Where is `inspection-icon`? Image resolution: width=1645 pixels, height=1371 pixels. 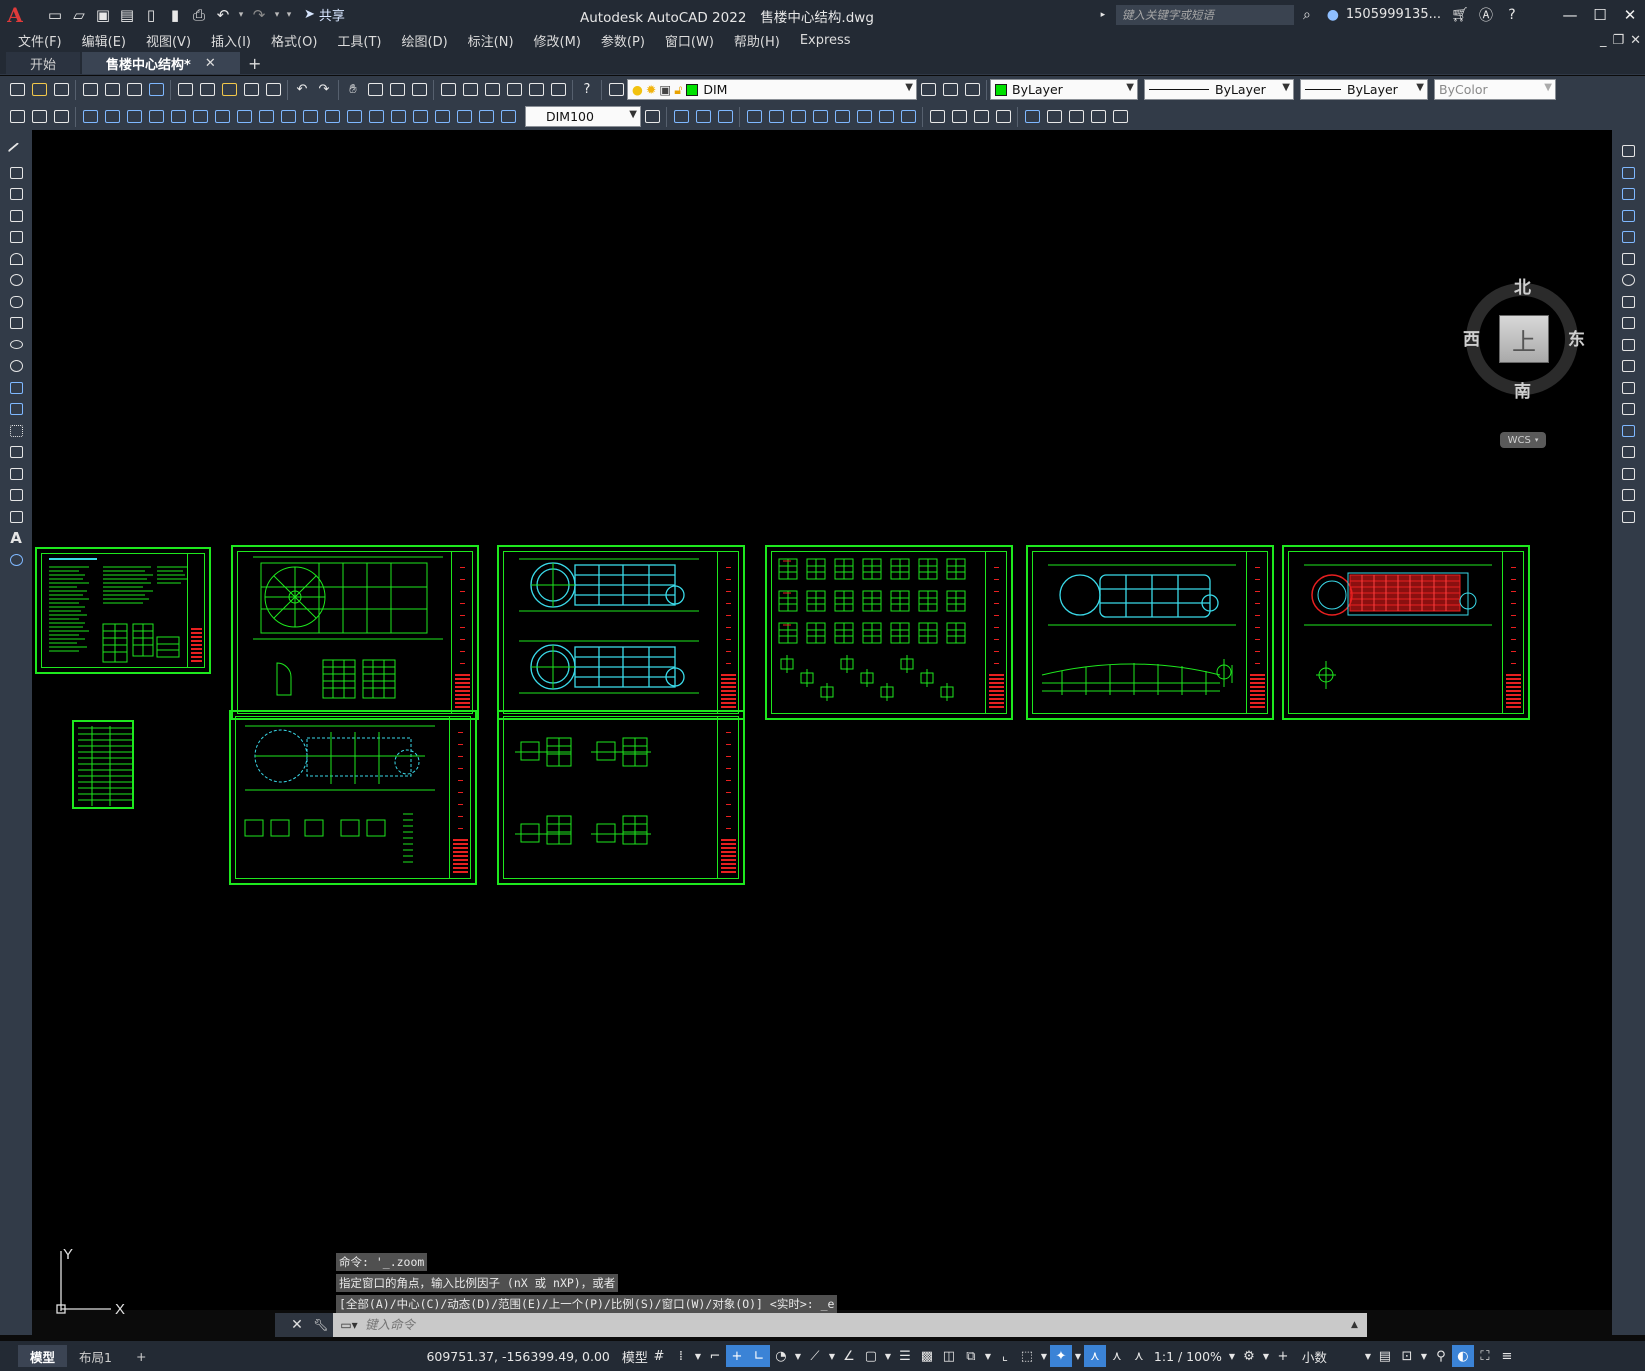 inspection-icon is located at coordinates (420, 117).